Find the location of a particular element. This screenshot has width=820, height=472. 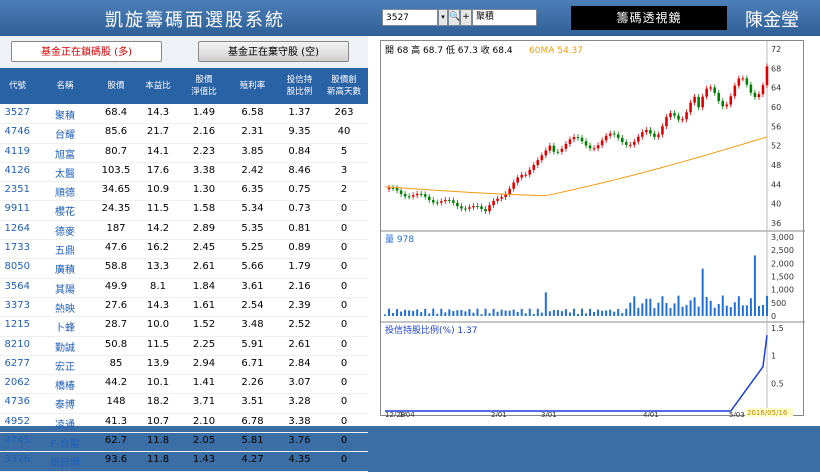

search-icon: 🔍 is located at coordinates (454, 17).